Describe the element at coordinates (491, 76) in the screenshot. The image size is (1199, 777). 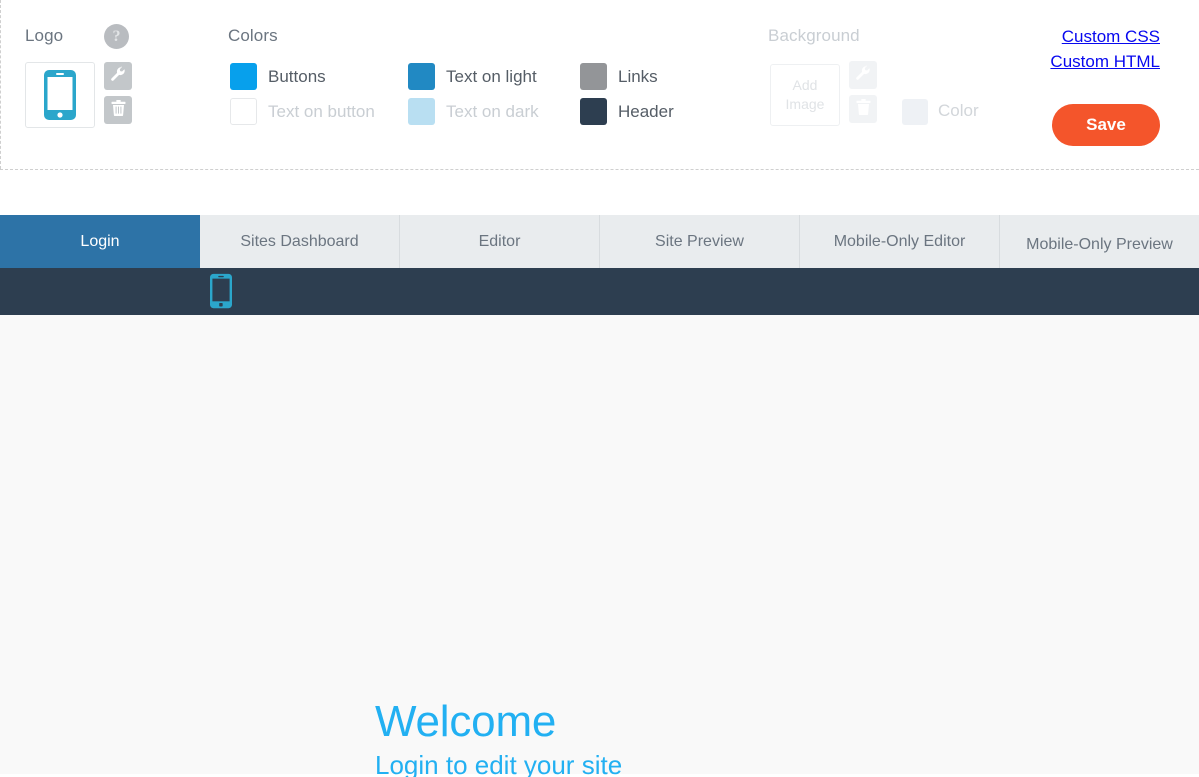
I see `swatch-label: Text on light` at that location.